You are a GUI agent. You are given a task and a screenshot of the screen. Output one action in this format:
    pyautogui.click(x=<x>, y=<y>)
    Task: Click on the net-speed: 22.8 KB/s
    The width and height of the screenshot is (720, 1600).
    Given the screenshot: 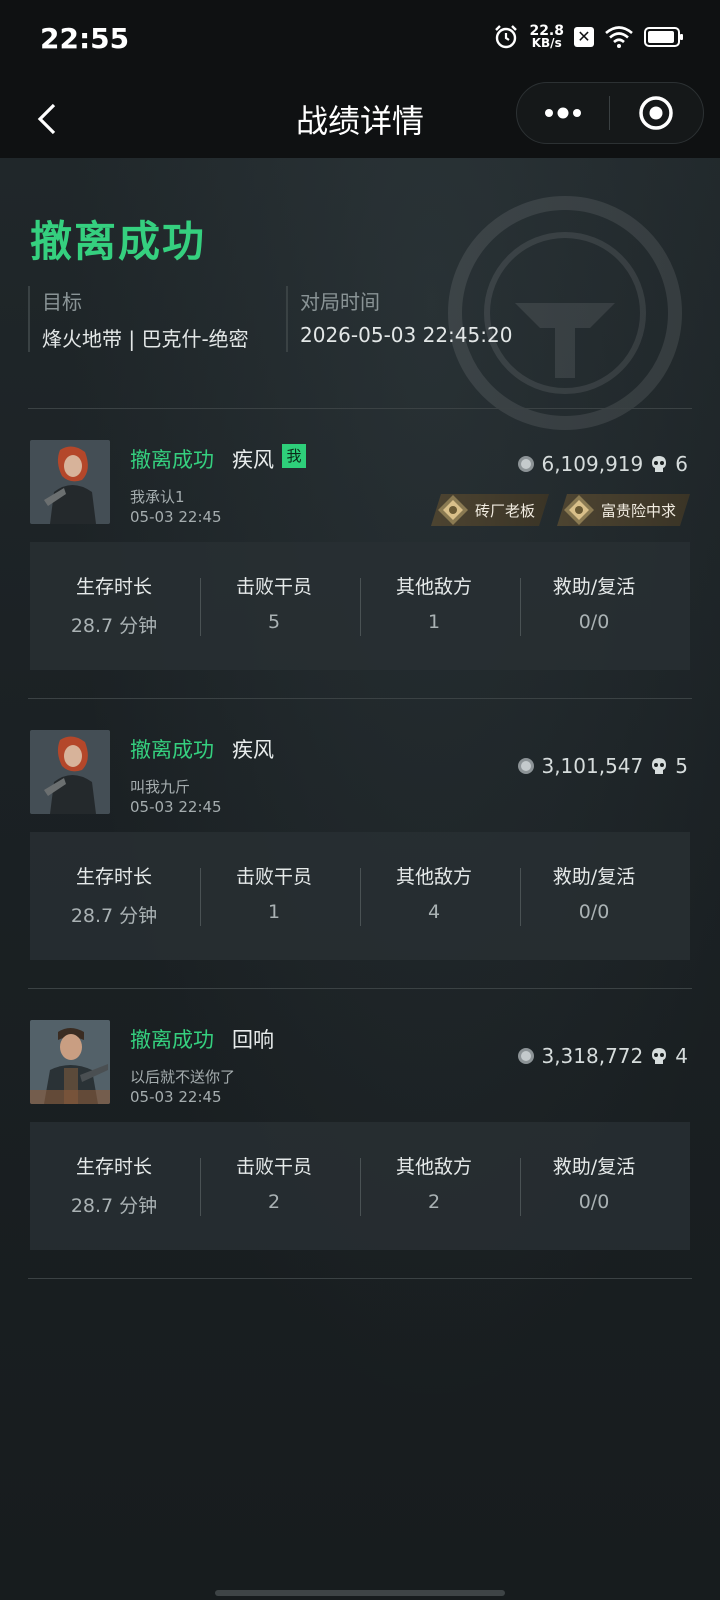 What is the action you would take?
    pyautogui.click(x=546, y=37)
    